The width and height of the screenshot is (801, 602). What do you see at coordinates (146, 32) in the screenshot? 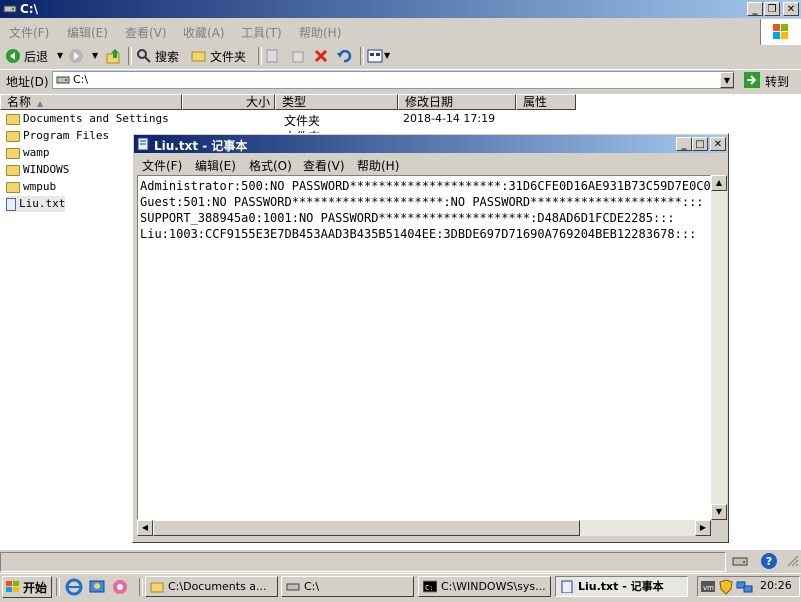
I see `menu-view: 查看(V)` at bounding box center [146, 32].